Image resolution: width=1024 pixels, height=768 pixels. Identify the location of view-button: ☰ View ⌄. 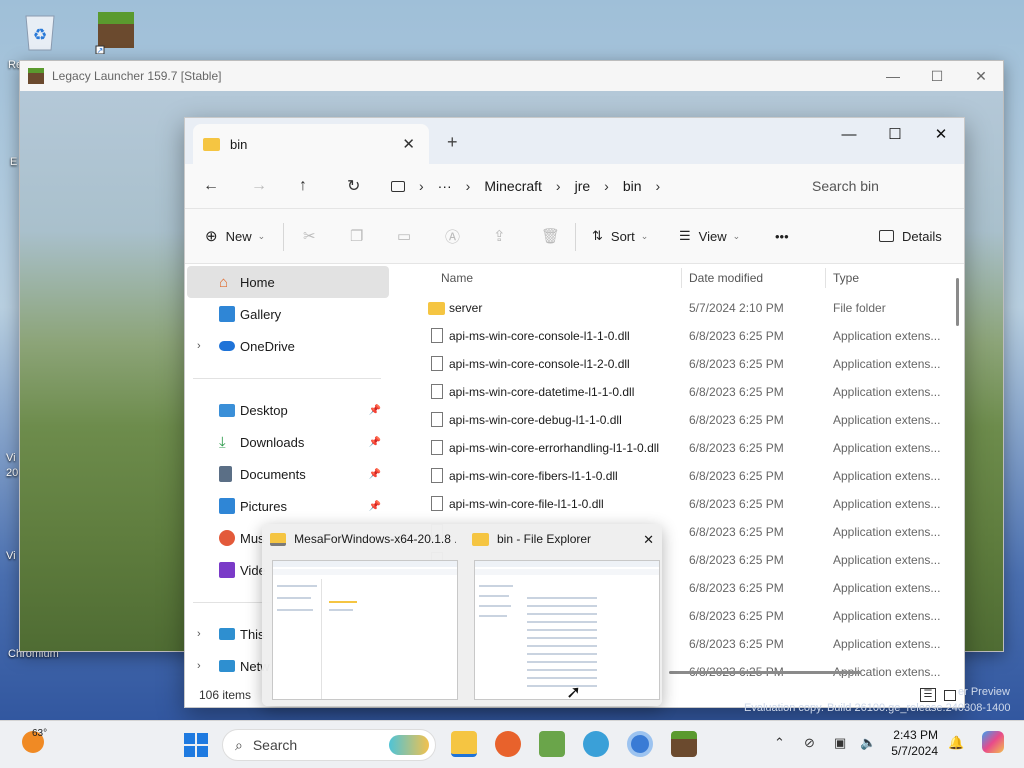
(709, 236).